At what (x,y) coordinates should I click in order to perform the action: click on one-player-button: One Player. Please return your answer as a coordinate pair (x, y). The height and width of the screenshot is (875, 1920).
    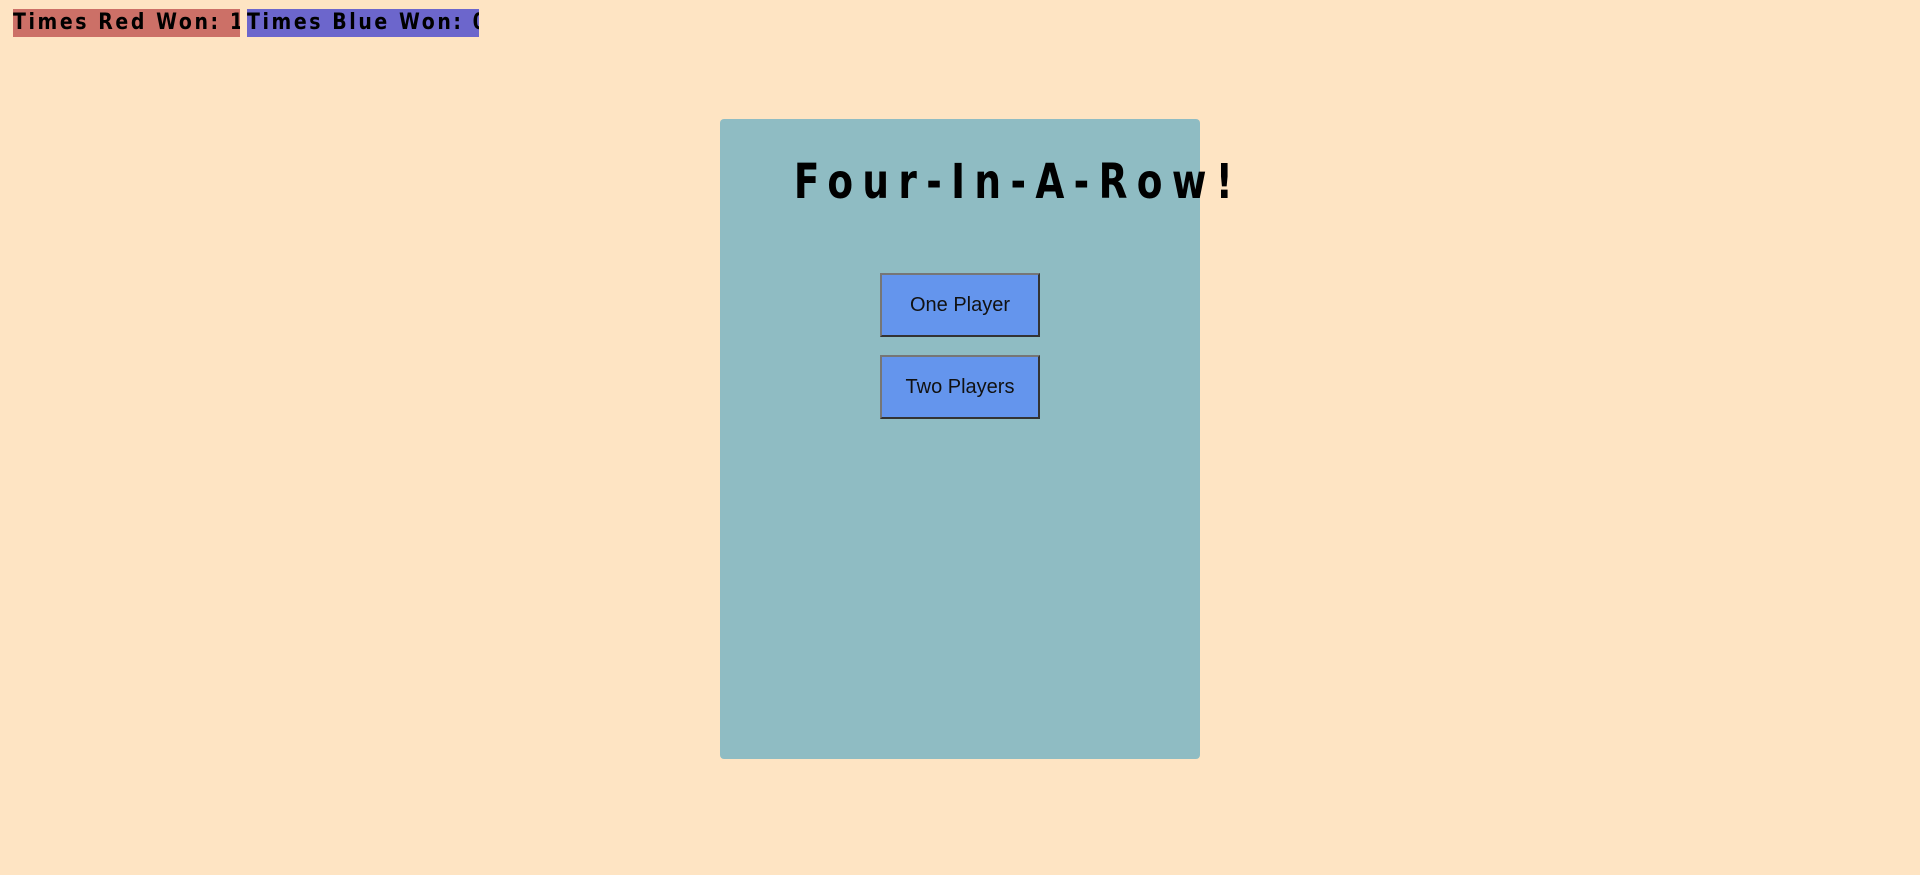
    Looking at the image, I should click on (960, 305).